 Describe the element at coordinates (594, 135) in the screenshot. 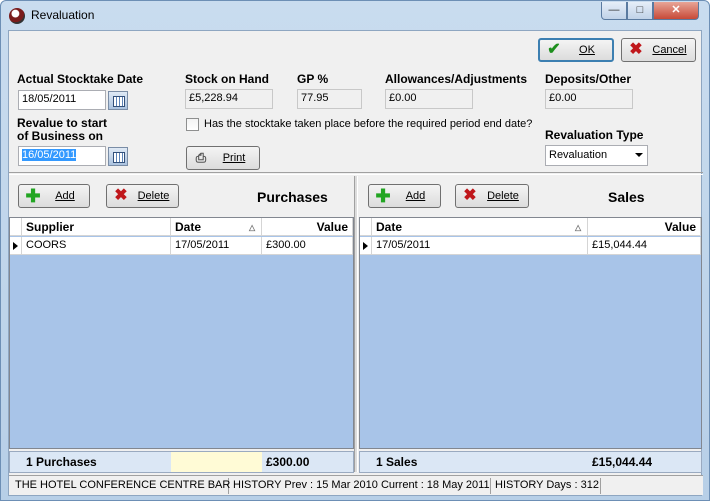

I see `revaluation-type-label: Revaluation Type` at that location.